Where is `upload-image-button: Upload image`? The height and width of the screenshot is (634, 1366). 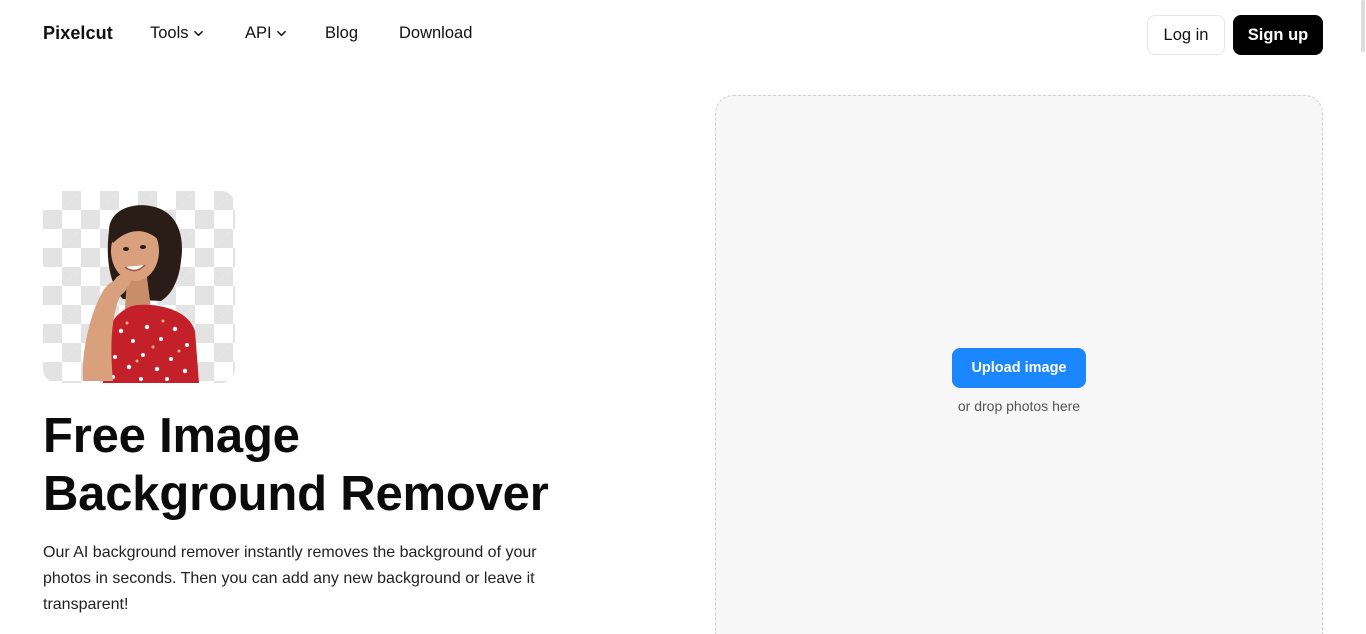
upload-image-button: Upload image is located at coordinates (1019, 368).